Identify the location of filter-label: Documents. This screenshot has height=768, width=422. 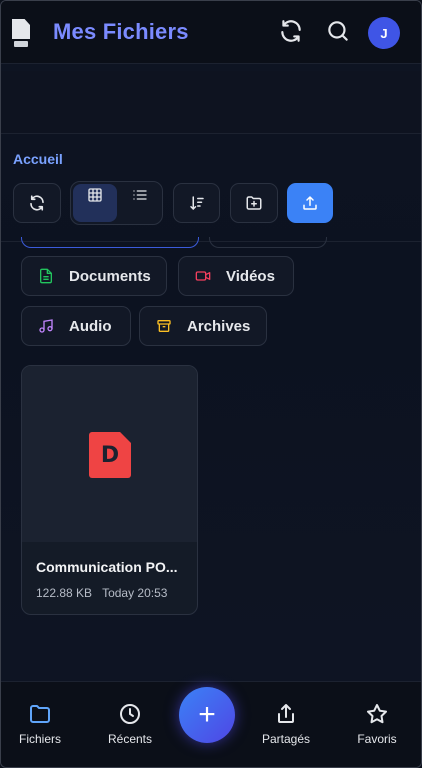
(110, 276).